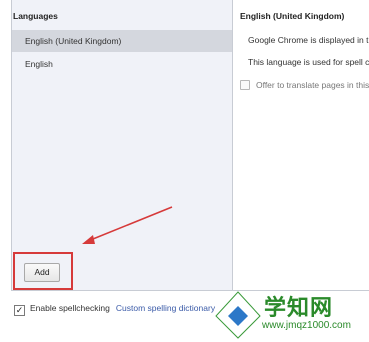 The width and height of the screenshot is (369, 342). What do you see at coordinates (165, 308) in the screenshot?
I see `custom-dictionary-link: Custom spelling dictionary` at bounding box center [165, 308].